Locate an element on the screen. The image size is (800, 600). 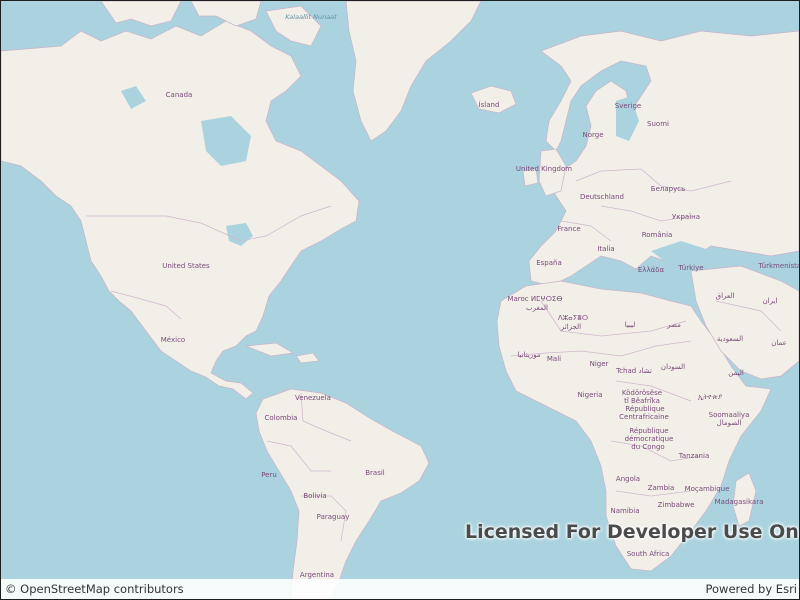
label-iran: ایران is located at coordinates (770, 301).